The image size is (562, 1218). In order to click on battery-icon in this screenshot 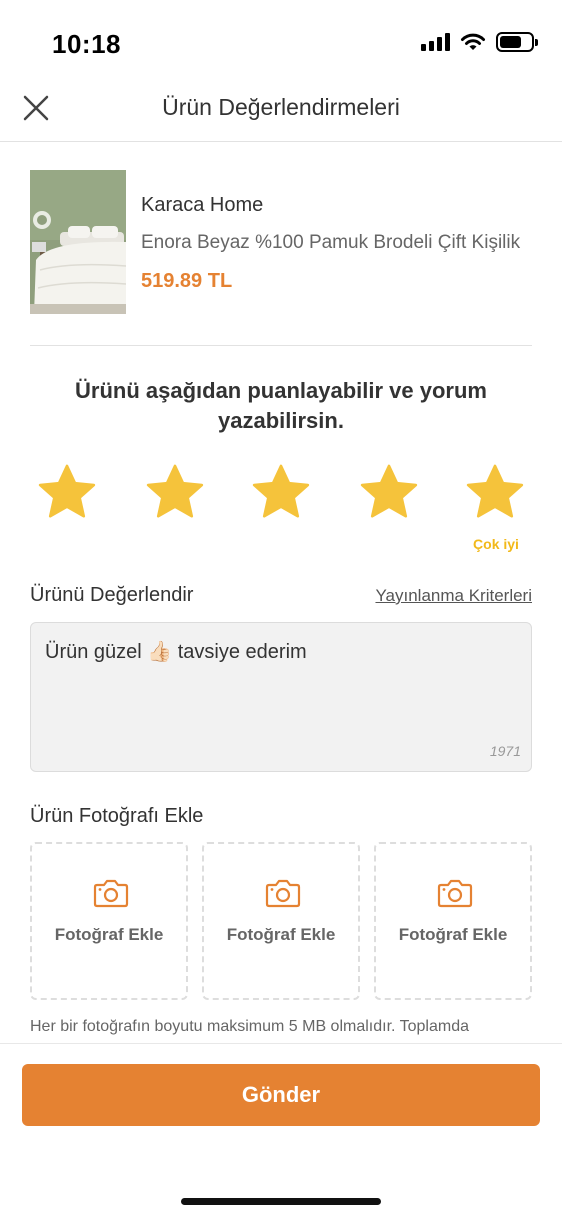, I will do `click(517, 42)`.